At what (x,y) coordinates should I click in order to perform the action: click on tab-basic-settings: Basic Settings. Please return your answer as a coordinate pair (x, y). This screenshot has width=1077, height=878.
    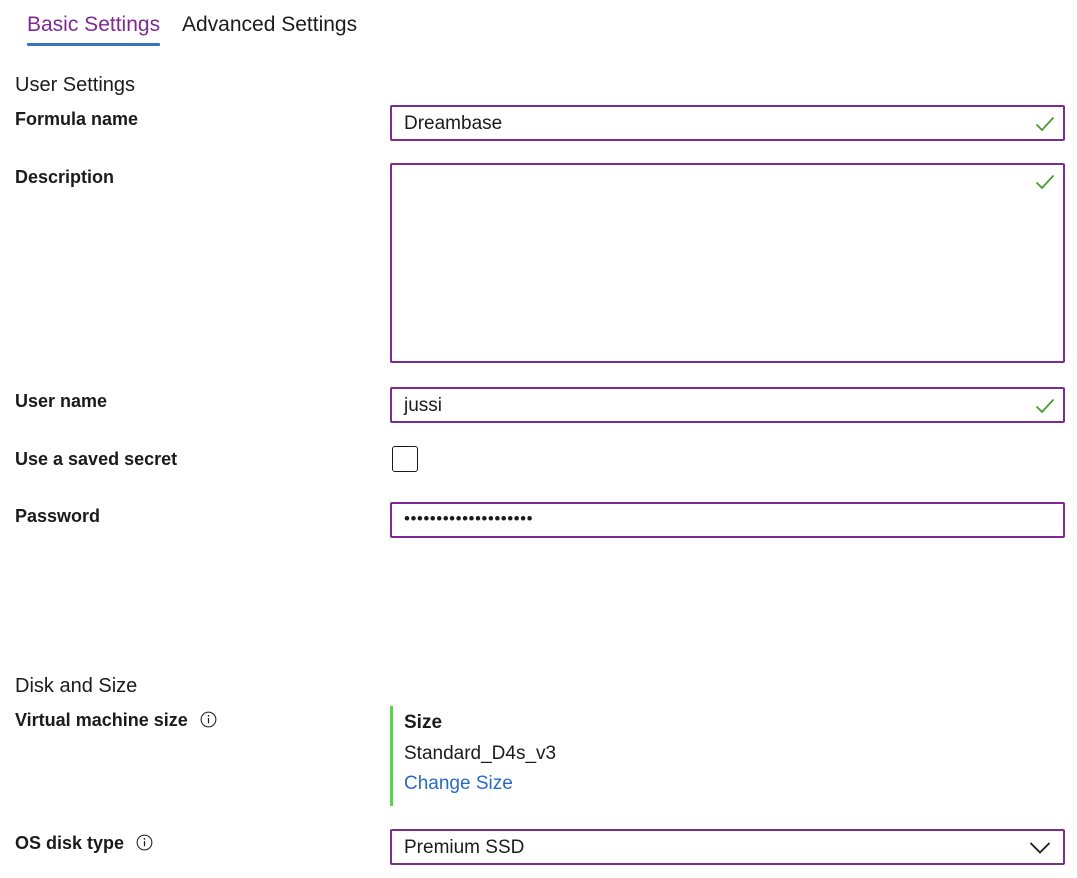
    Looking at the image, I should click on (94, 28).